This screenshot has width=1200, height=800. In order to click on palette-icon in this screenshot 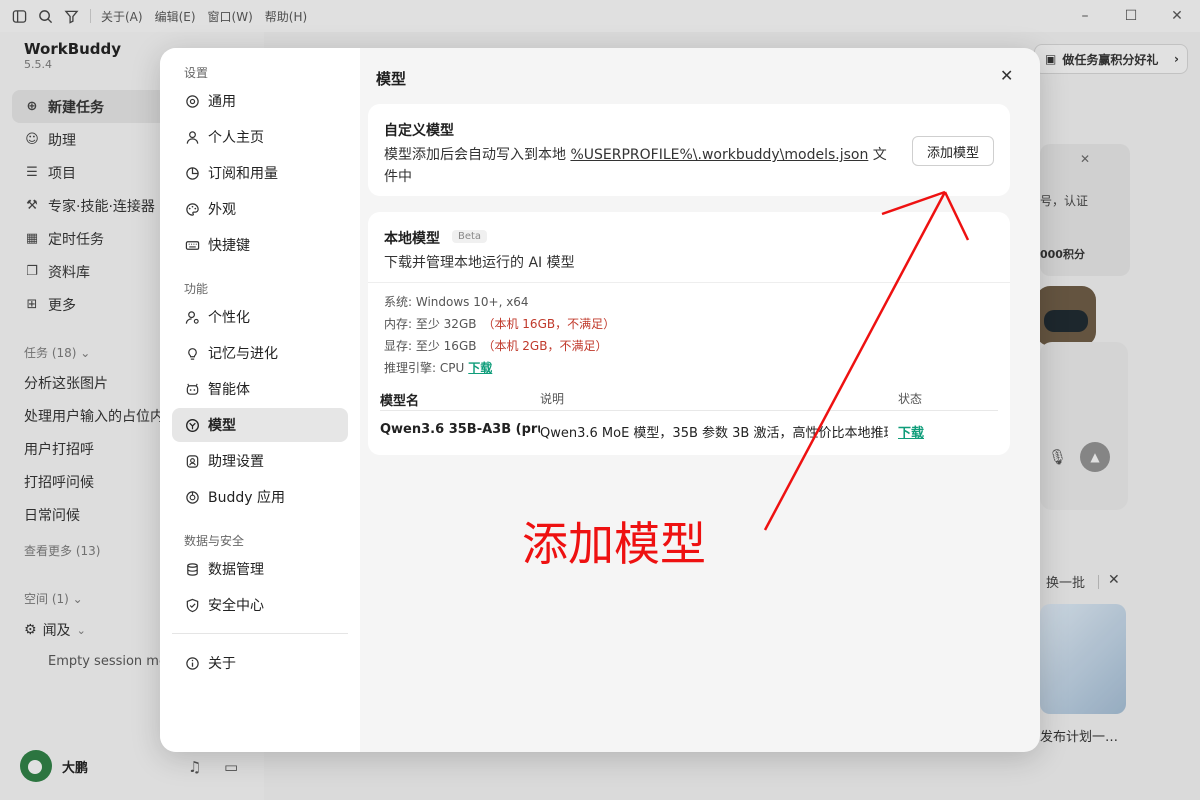, I will do `click(192, 209)`.